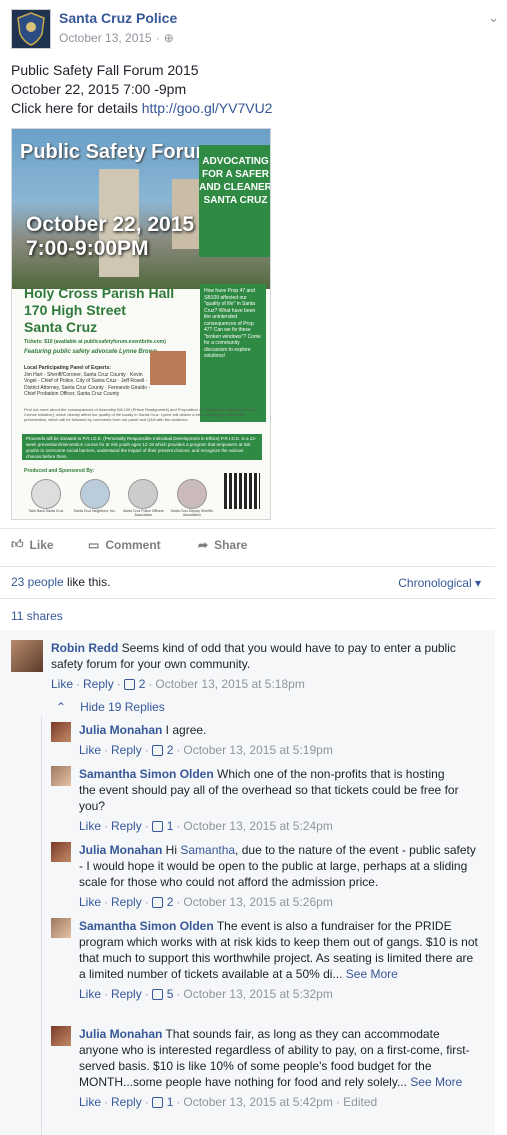 The image size is (507, 1135). I want to click on poster-venue-line: Holy Cross Parish Hall, so click(99, 293).